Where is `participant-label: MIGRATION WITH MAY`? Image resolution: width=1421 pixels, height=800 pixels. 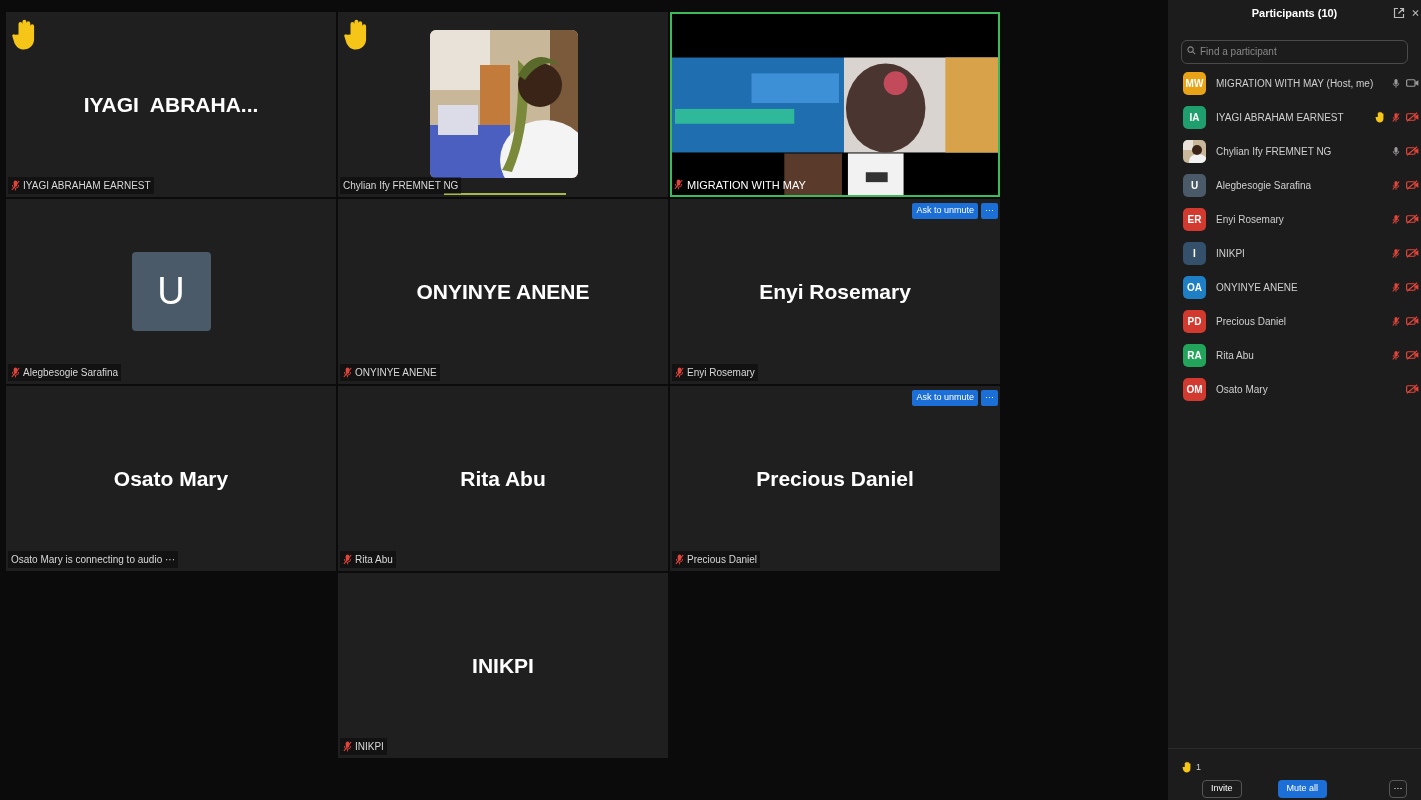 participant-label: MIGRATION WITH MAY is located at coordinates (746, 185).